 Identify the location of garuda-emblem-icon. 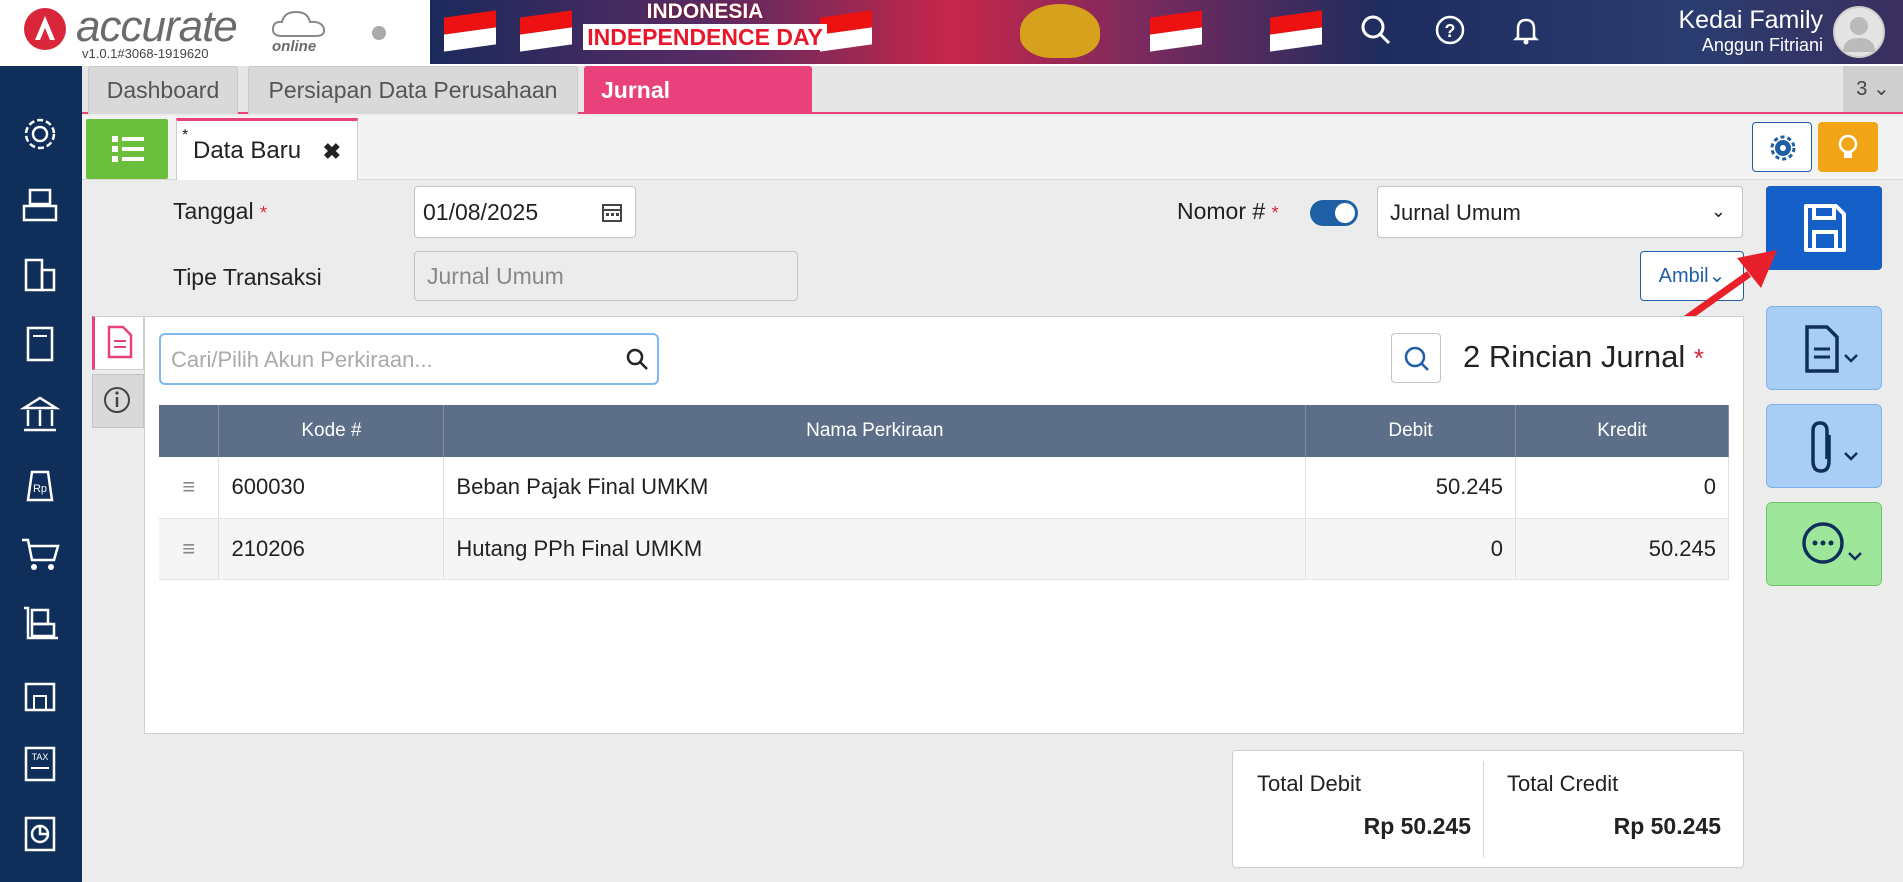
(1060, 31).